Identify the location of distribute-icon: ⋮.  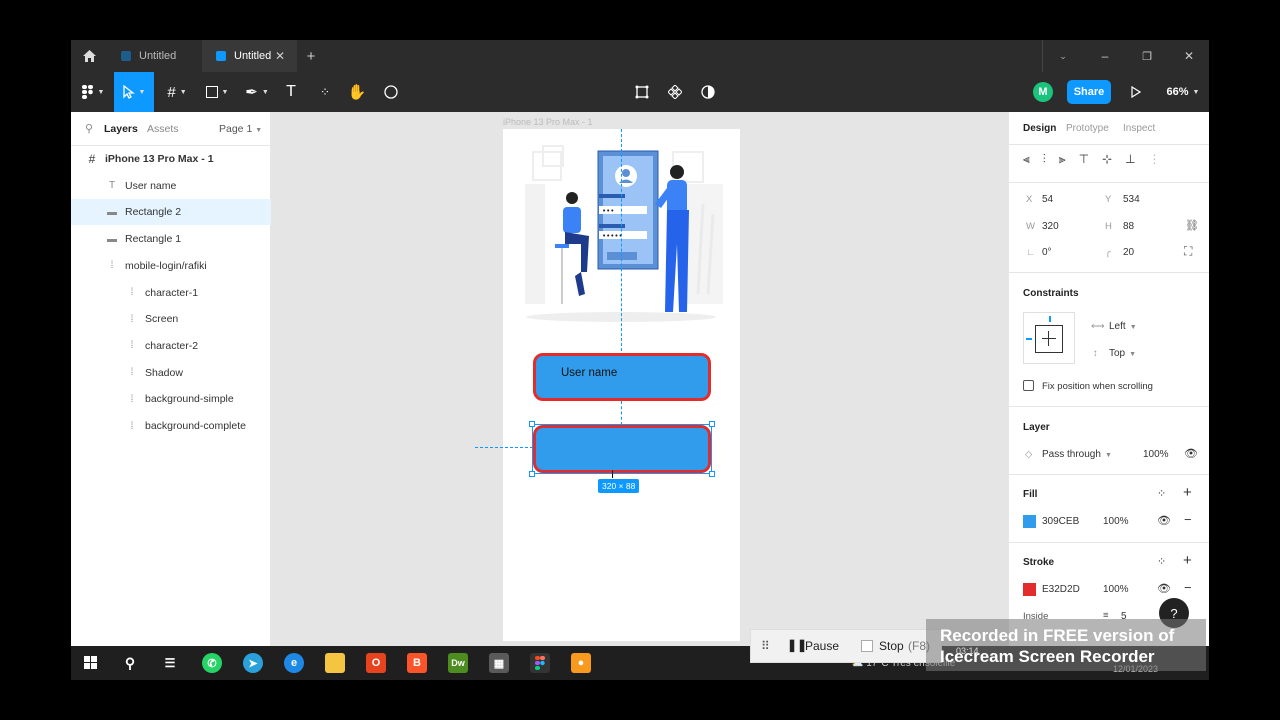
(1155, 159).